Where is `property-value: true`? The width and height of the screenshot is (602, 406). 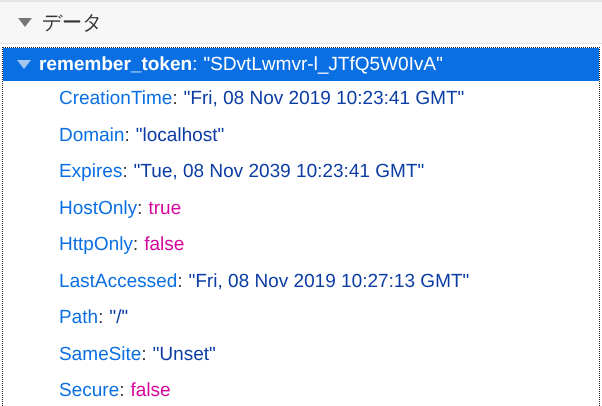
property-value: true is located at coordinates (165, 209).